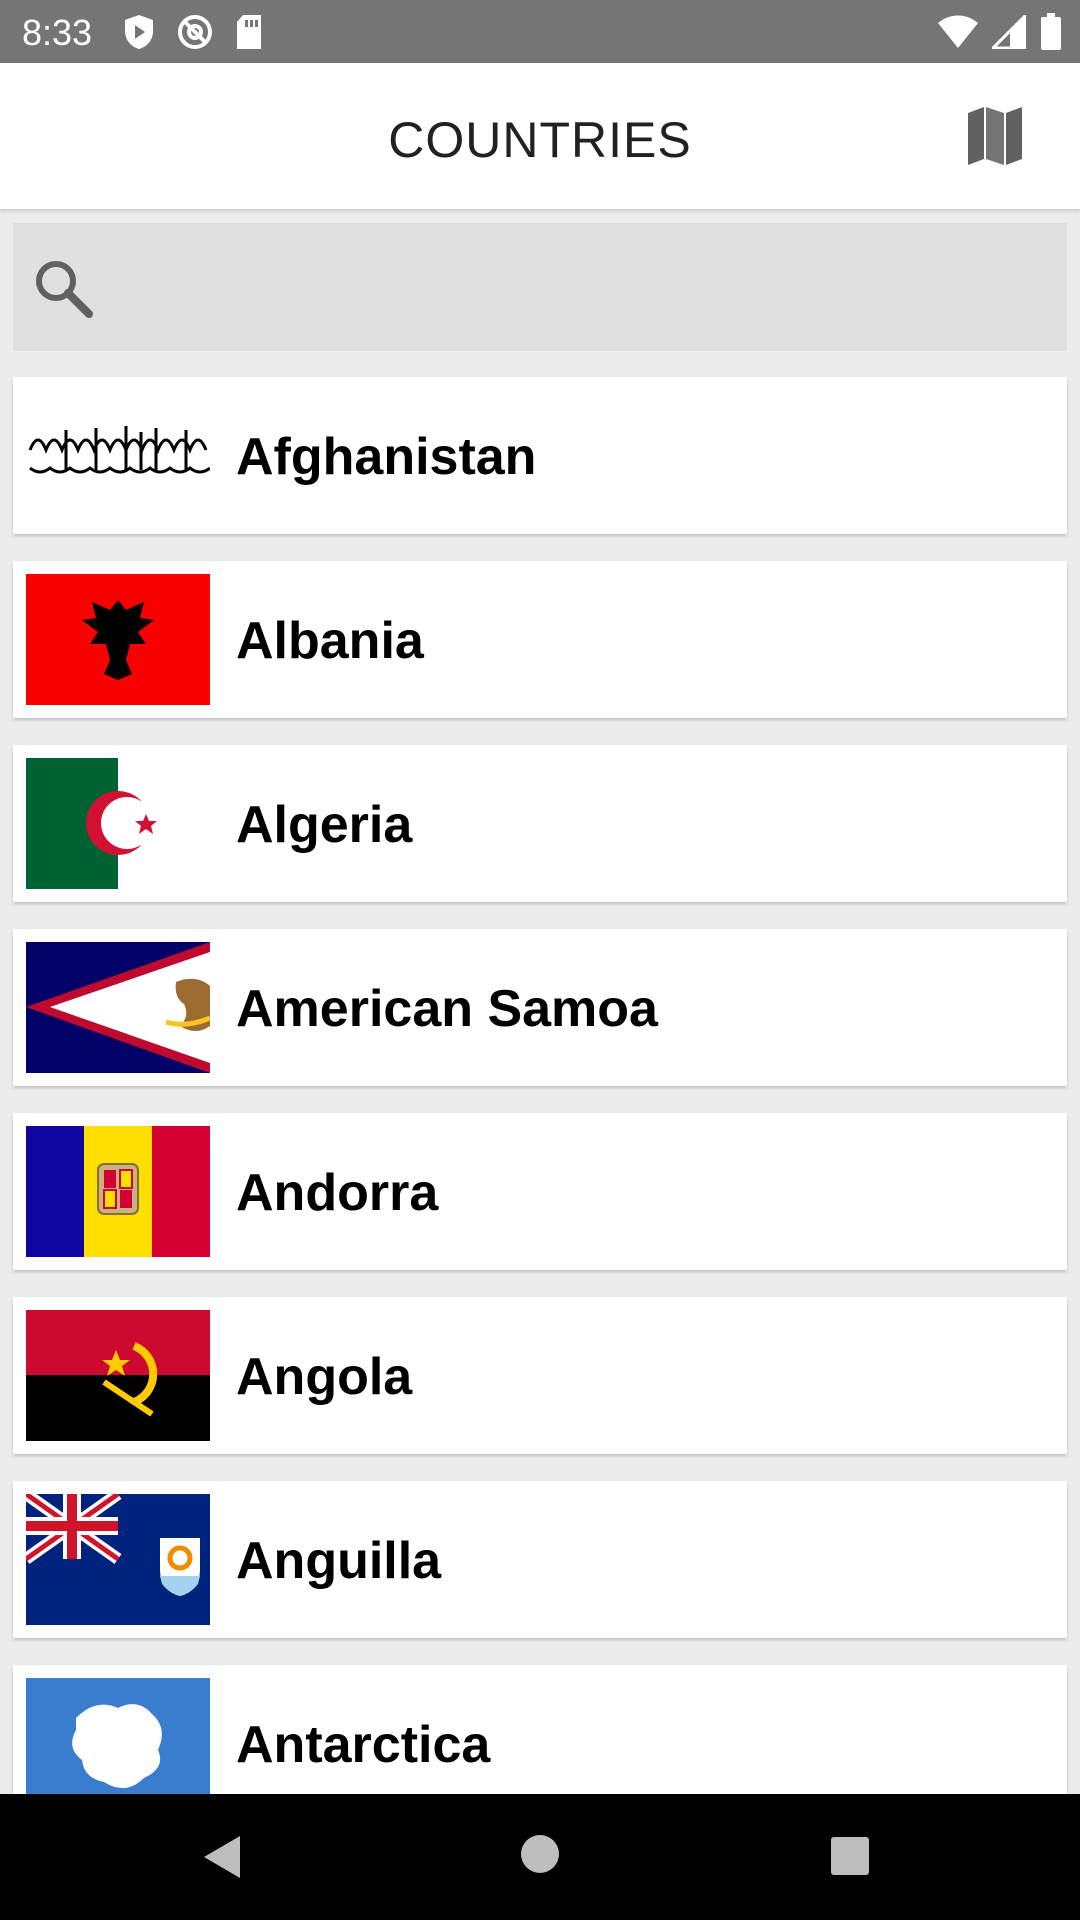 The width and height of the screenshot is (1080, 1920). What do you see at coordinates (580, 288) in the screenshot?
I see `search-input` at bounding box center [580, 288].